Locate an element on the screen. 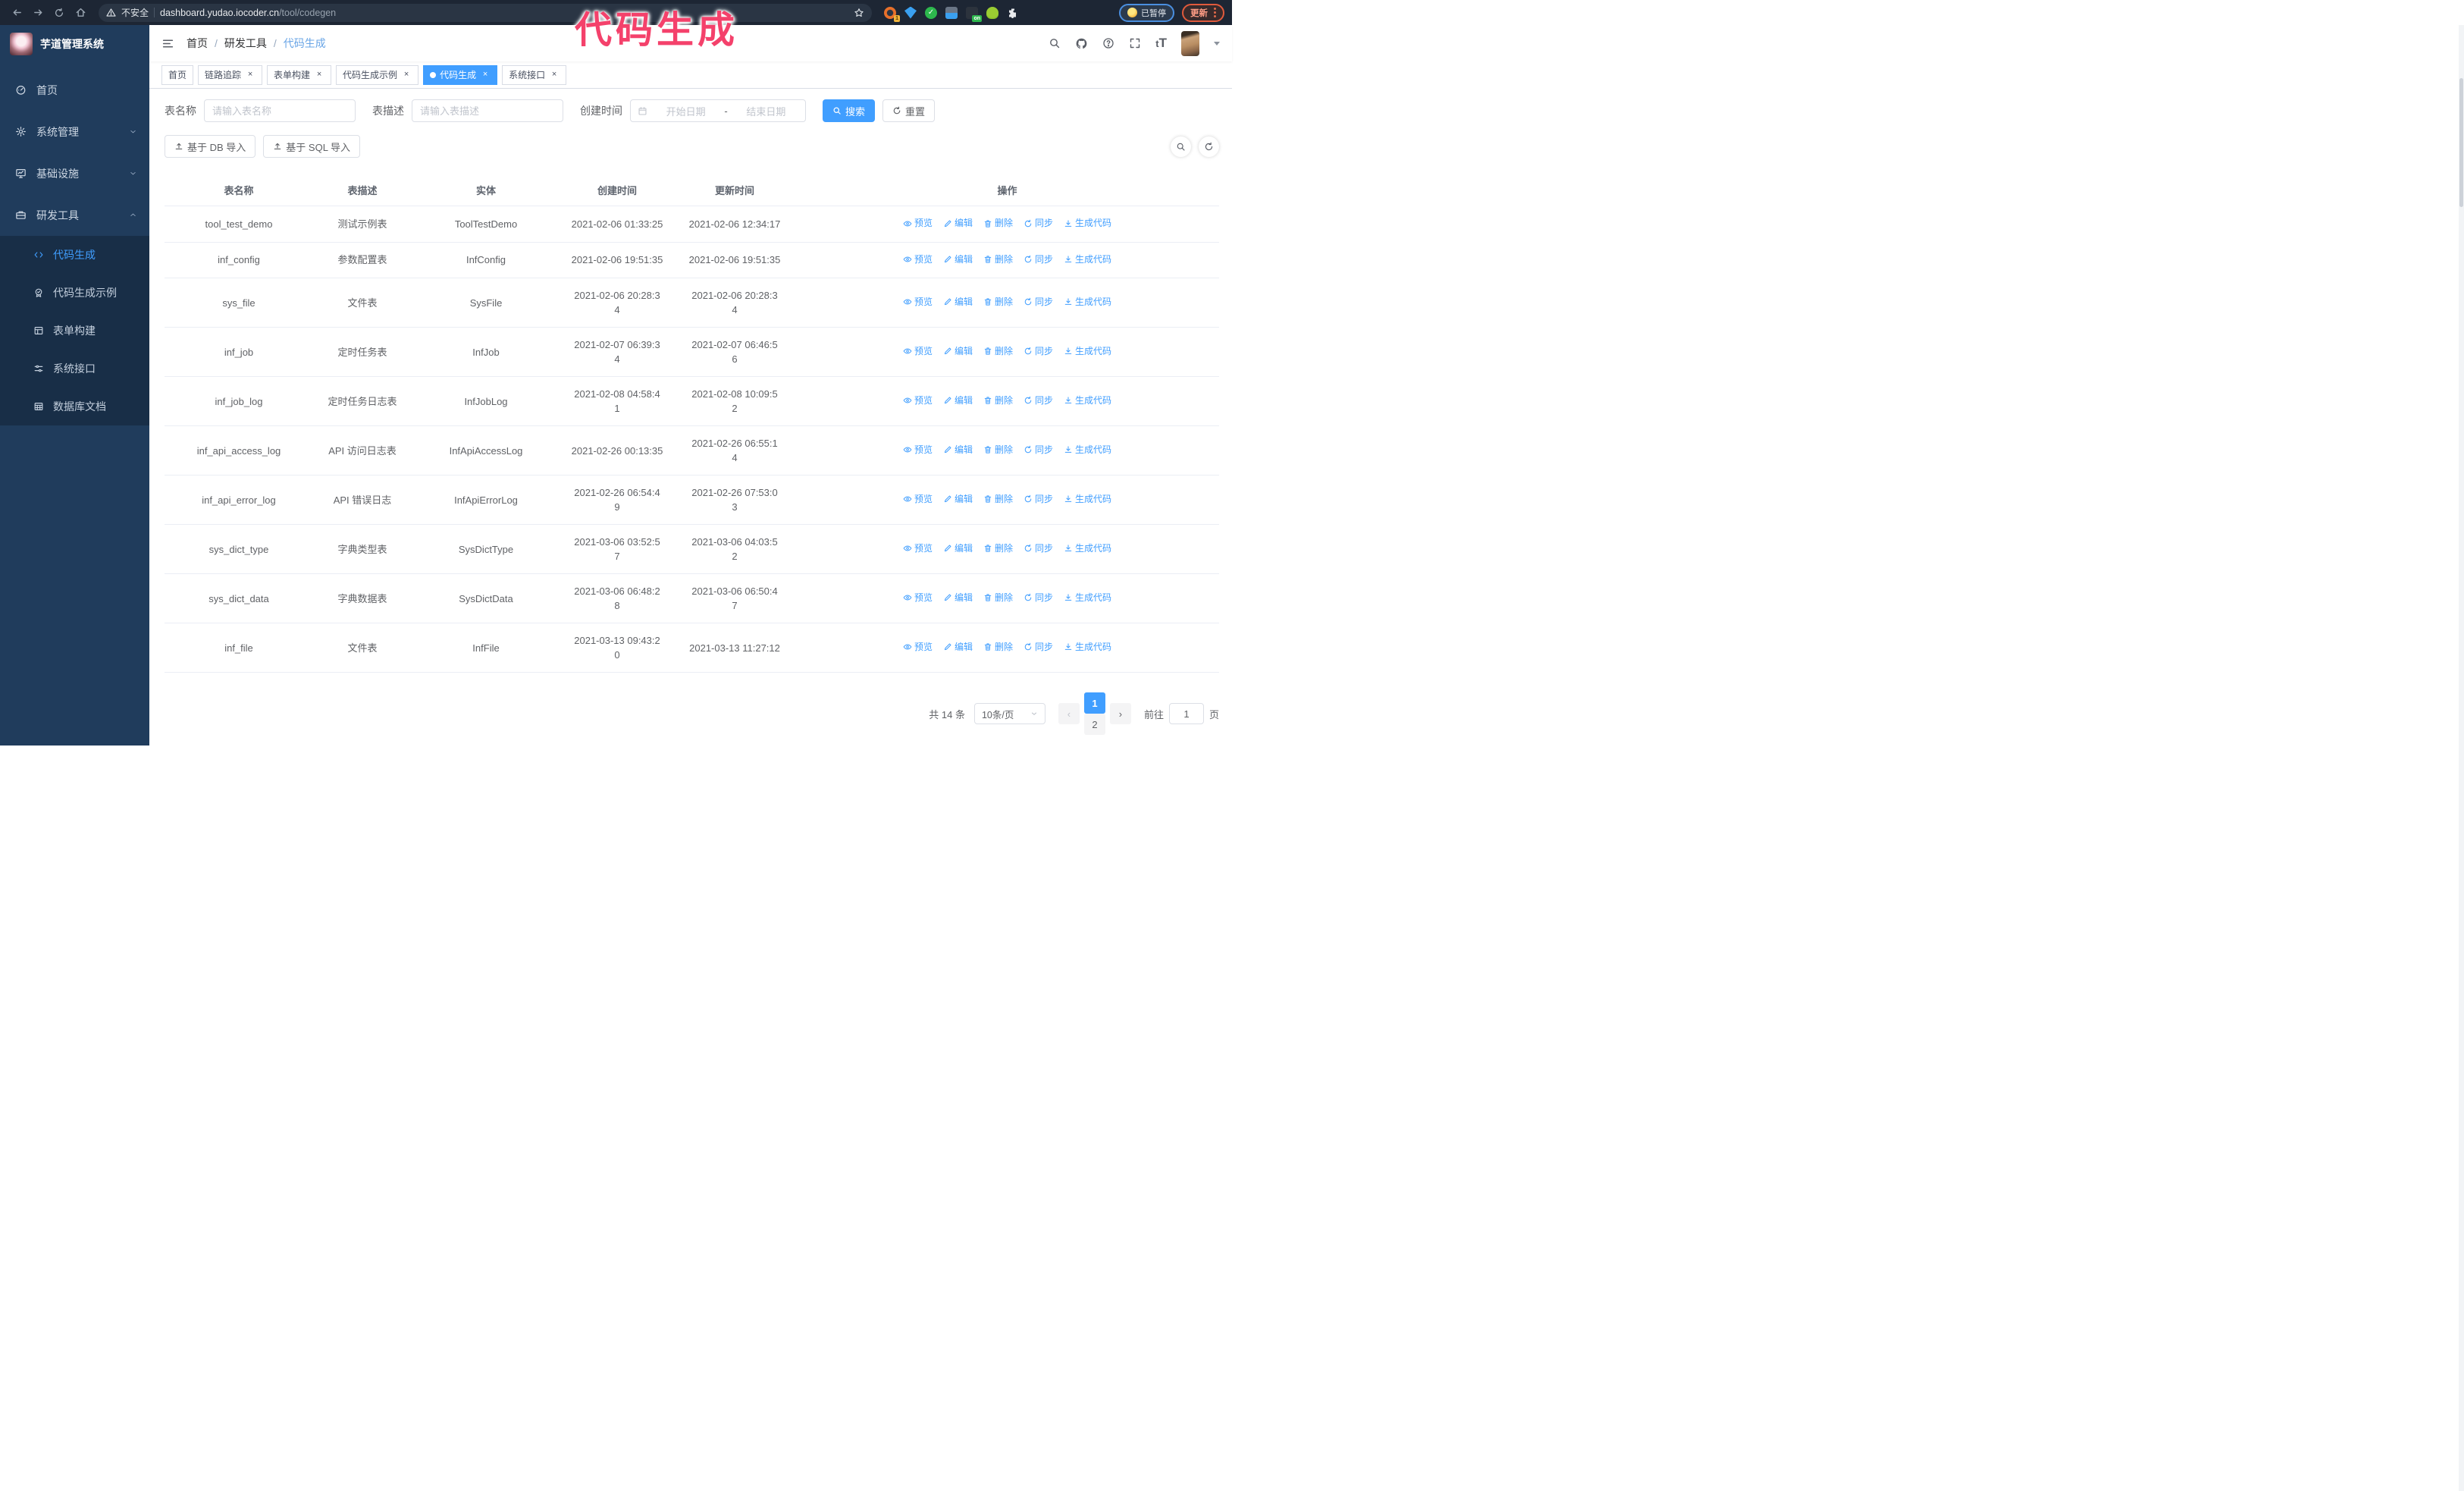 The height and width of the screenshot is (1491, 2464). sql-import-button: 基于 SQL 导入 is located at coordinates (312, 146).